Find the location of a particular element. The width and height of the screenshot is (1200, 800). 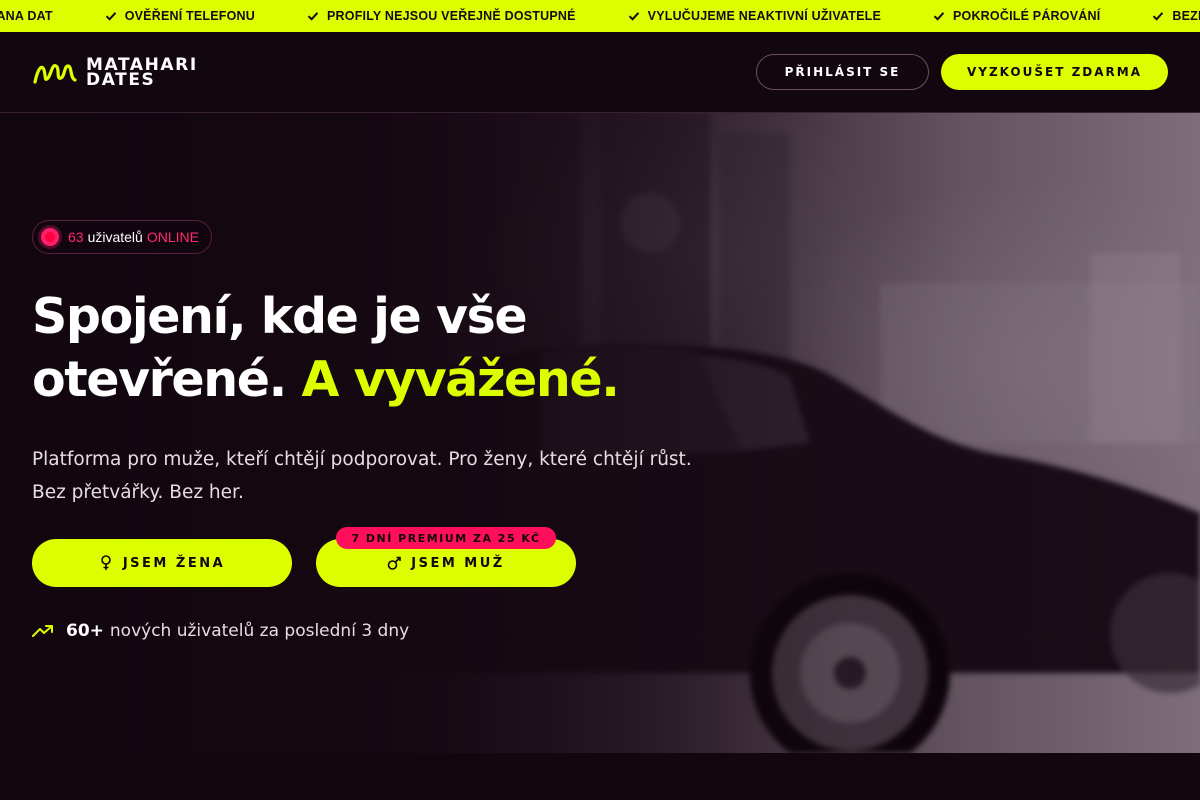

online-count: 63 is located at coordinates (76, 237).